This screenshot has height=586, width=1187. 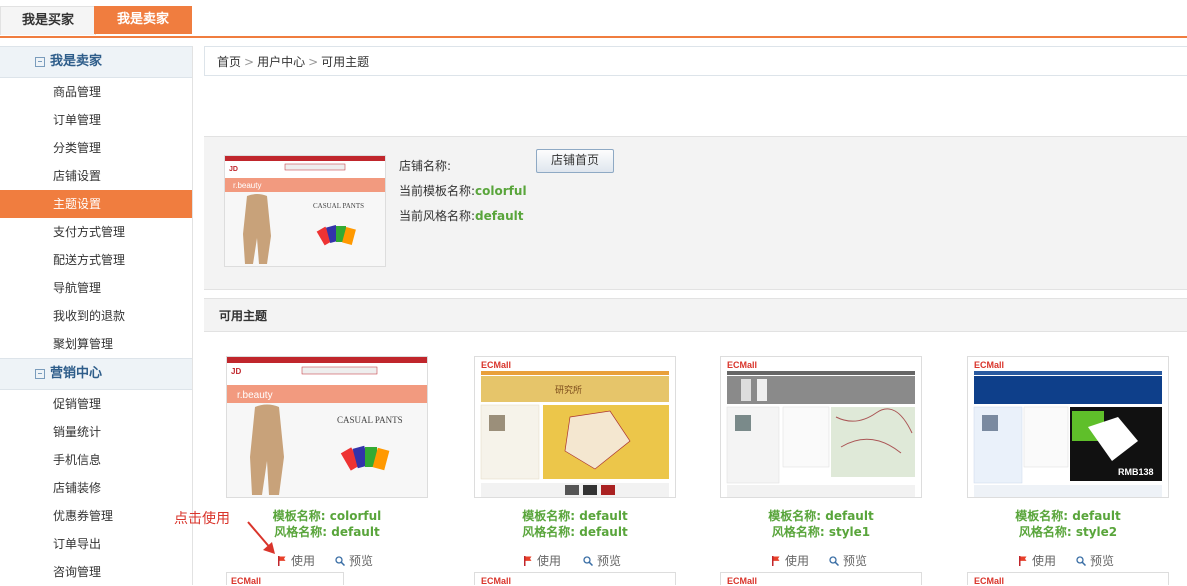 What do you see at coordinates (96, 432) in the screenshot?
I see `sidebar-item-sales-stats: 销量统计` at bounding box center [96, 432].